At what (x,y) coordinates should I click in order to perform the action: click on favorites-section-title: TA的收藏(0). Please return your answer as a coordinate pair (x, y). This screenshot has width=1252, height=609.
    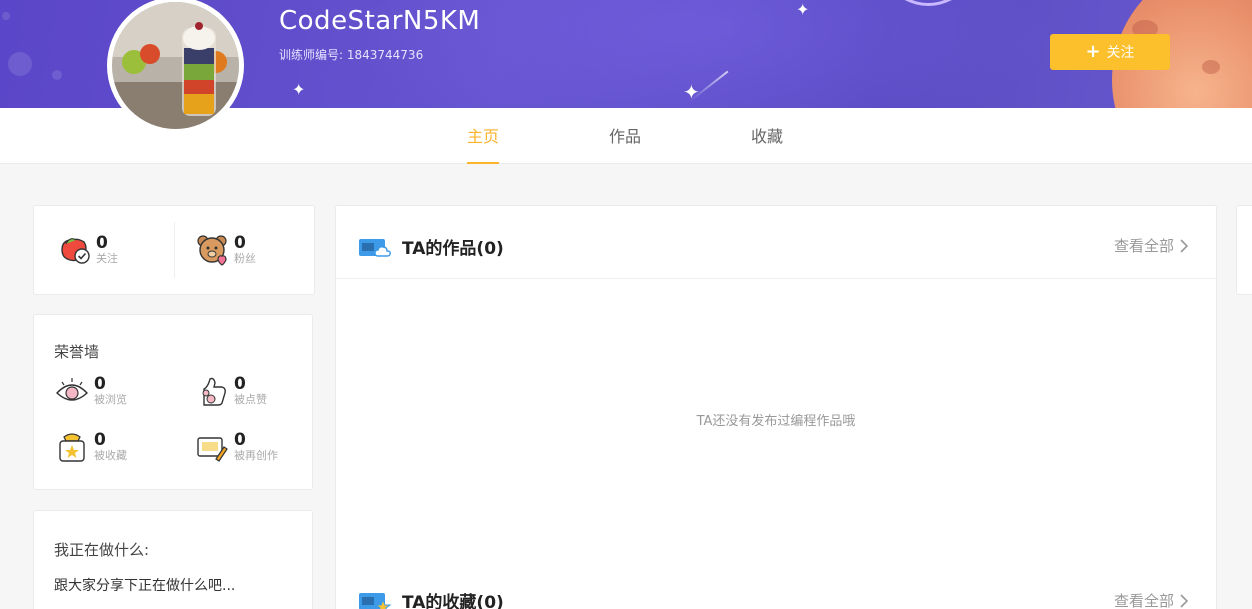
    Looking at the image, I should click on (453, 601).